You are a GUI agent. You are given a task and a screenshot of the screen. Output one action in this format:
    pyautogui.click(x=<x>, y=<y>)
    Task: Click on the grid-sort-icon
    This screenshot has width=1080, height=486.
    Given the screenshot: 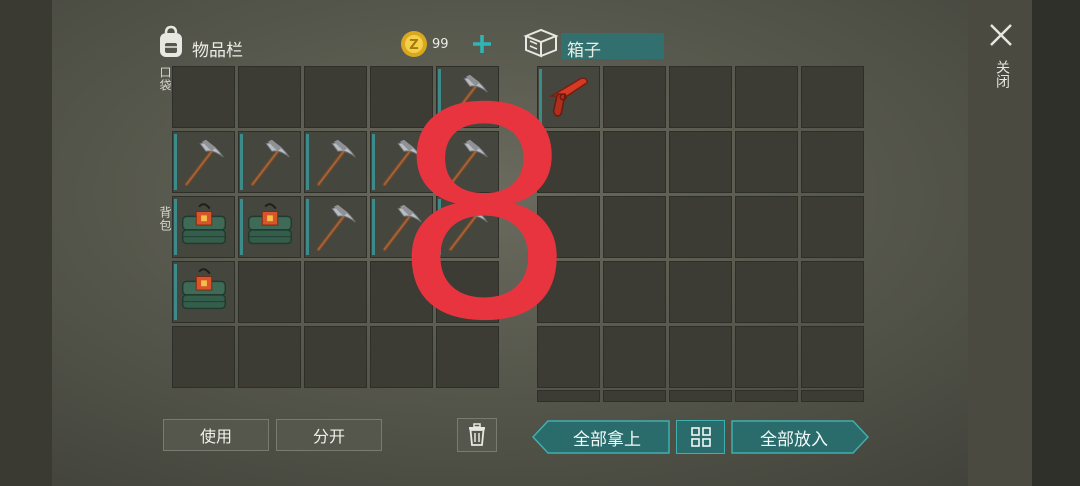 What is the action you would take?
    pyautogui.click(x=700, y=437)
    